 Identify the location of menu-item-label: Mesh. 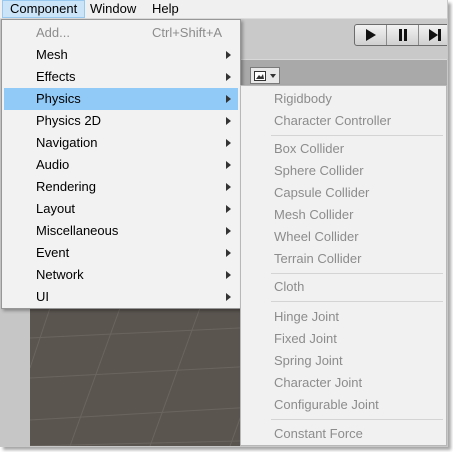
(52, 54).